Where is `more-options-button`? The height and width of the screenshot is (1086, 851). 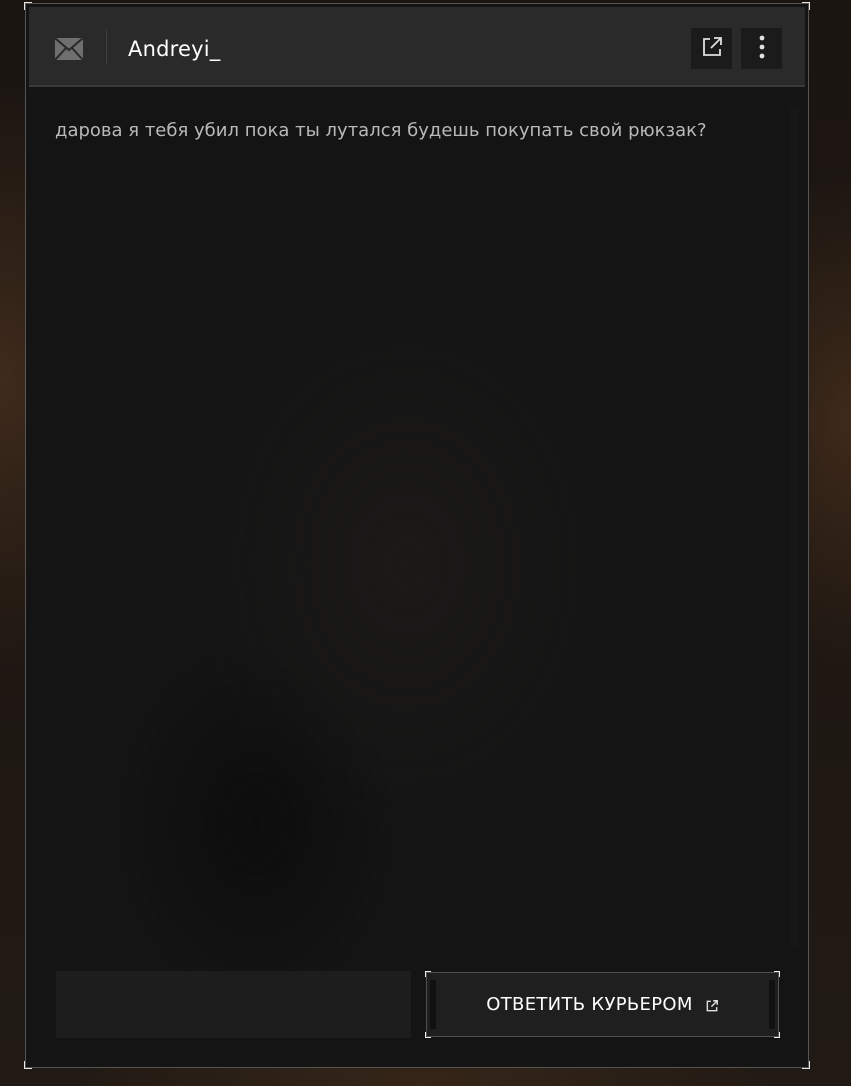 more-options-button is located at coordinates (761, 48).